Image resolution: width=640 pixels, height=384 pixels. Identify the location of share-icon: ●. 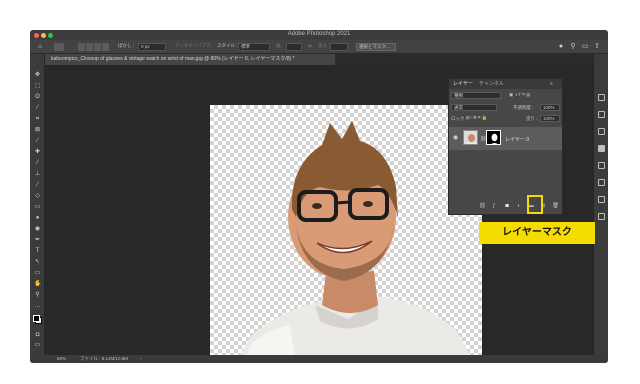
(561, 46).